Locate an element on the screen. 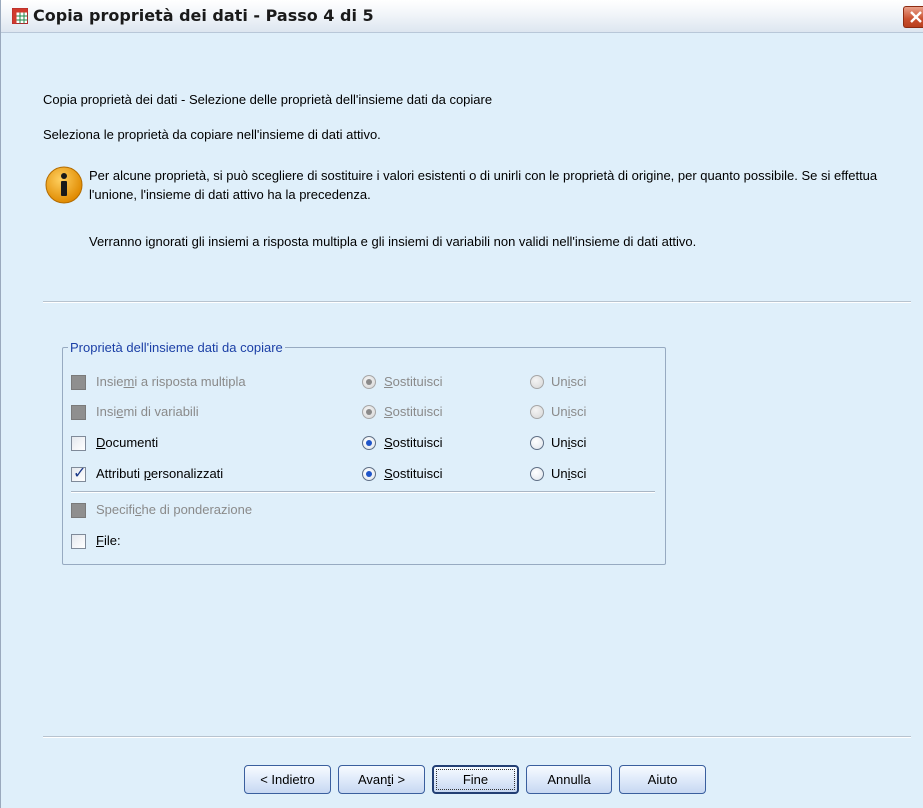 This screenshot has height=808, width=923. weight-specification-label: Specifiche di ponderazione is located at coordinates (174, 509).